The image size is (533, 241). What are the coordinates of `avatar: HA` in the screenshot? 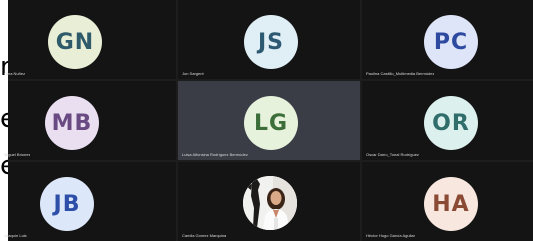 It's located at (451, 204).